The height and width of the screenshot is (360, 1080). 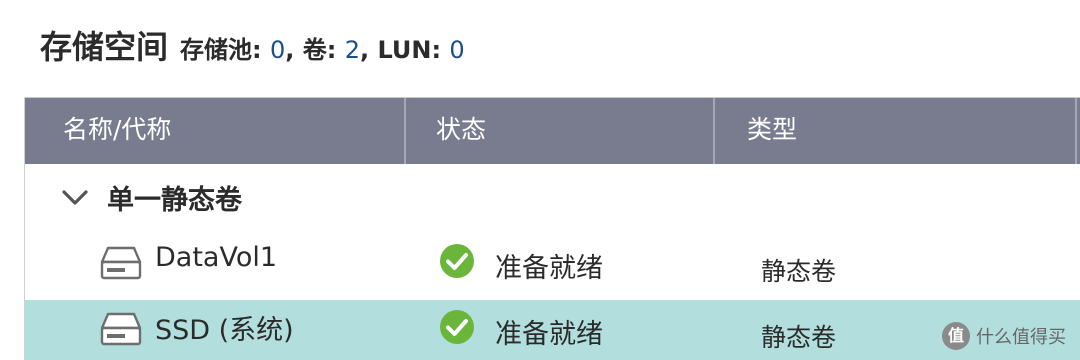 What do you see at coordinates (1021, 337) in the screenshot?
I see `watermark-text: 什么值得买` at bounding box center [1021, 337].